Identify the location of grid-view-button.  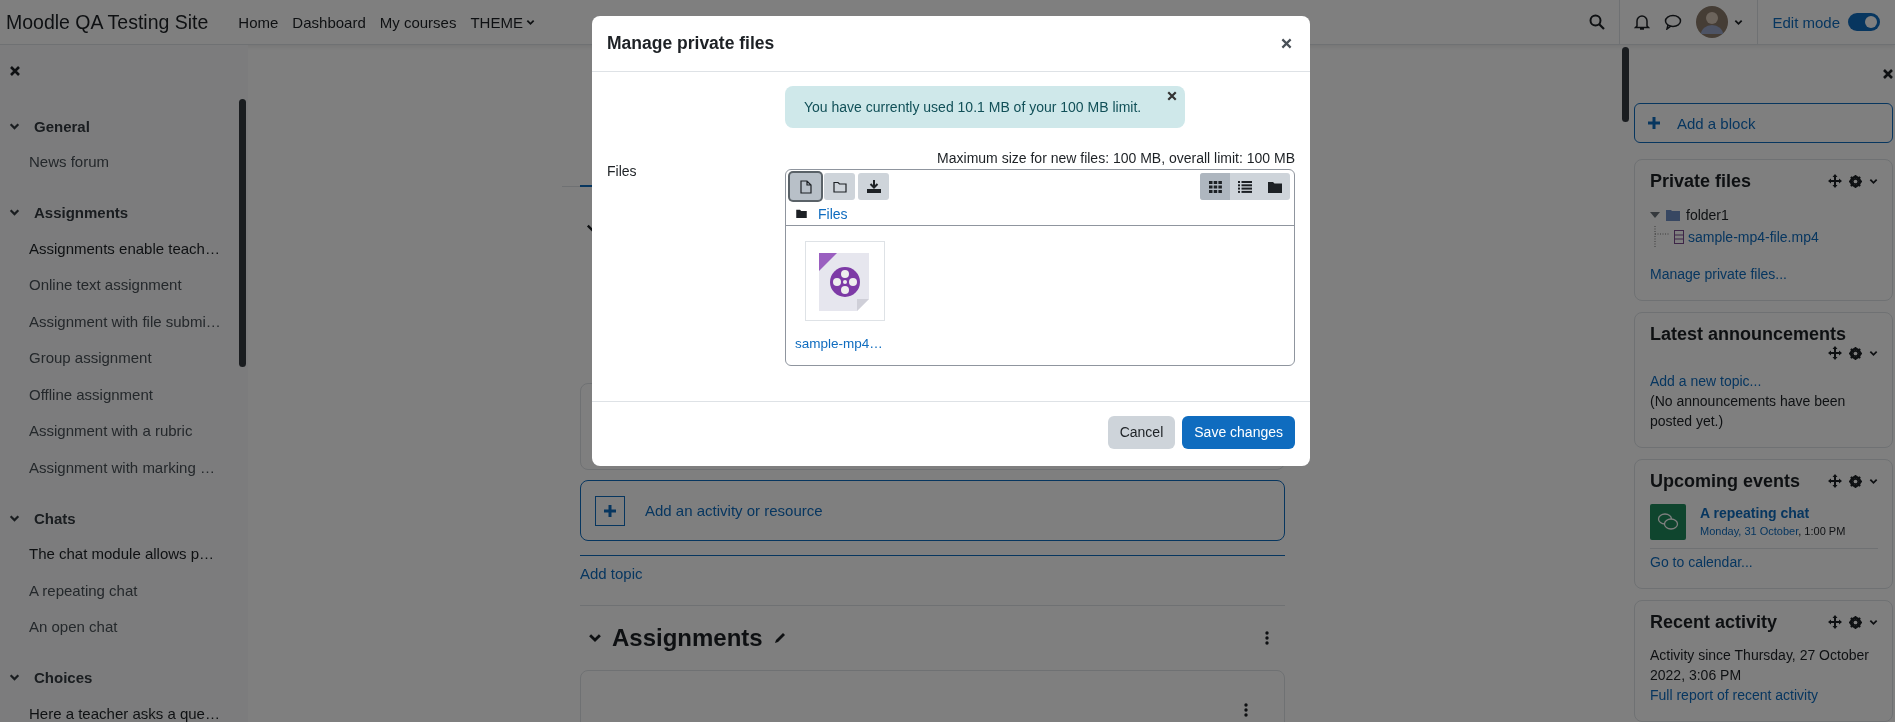
(1215, 186).